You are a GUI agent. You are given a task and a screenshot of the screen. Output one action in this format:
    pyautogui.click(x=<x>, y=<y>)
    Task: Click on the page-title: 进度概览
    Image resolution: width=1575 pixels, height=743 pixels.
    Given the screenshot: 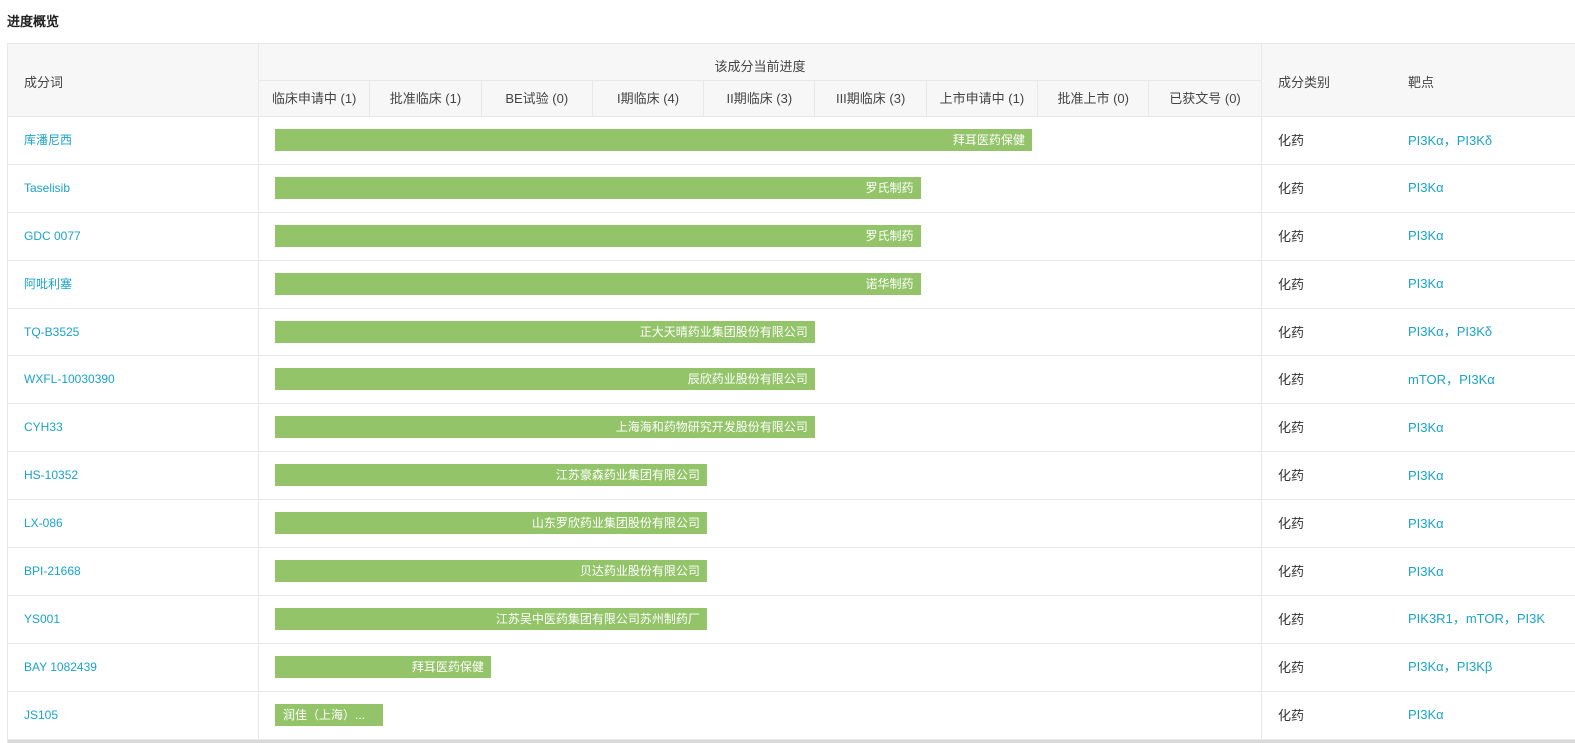 What is the action you would take?
    pyautogui.click(x=33, y=21)
    